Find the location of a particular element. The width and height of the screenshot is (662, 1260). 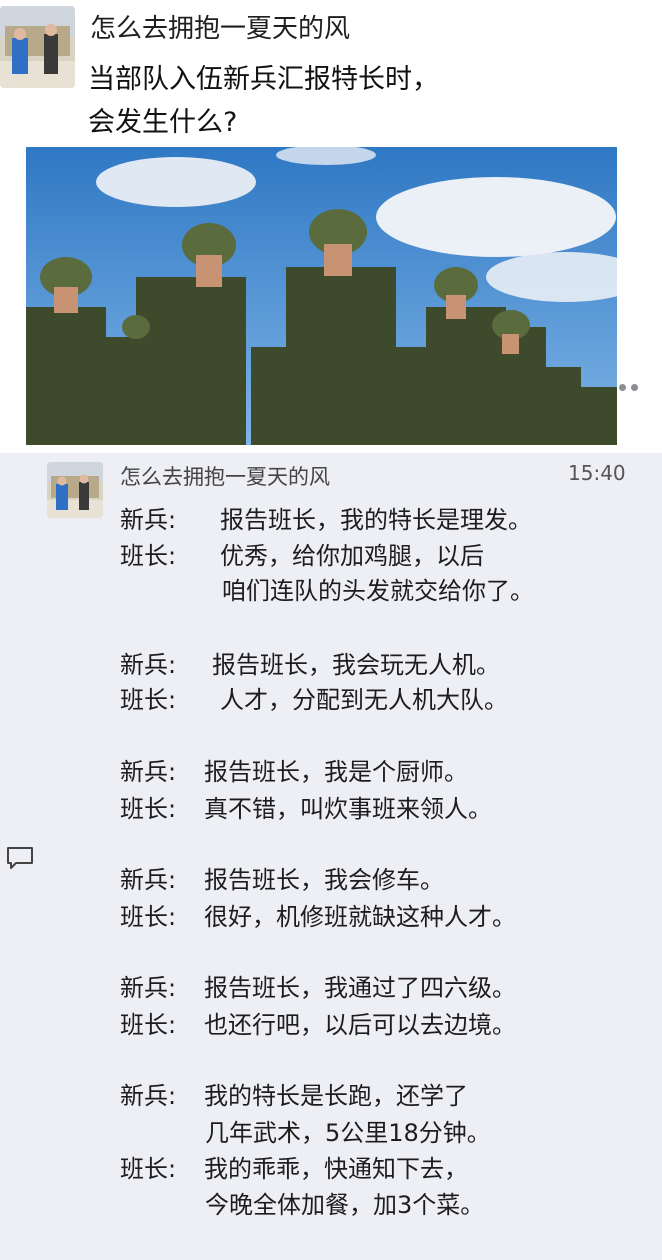

dialogue-text: 报告班长，我会玩无人机。 is located at coordinates (356, 665).